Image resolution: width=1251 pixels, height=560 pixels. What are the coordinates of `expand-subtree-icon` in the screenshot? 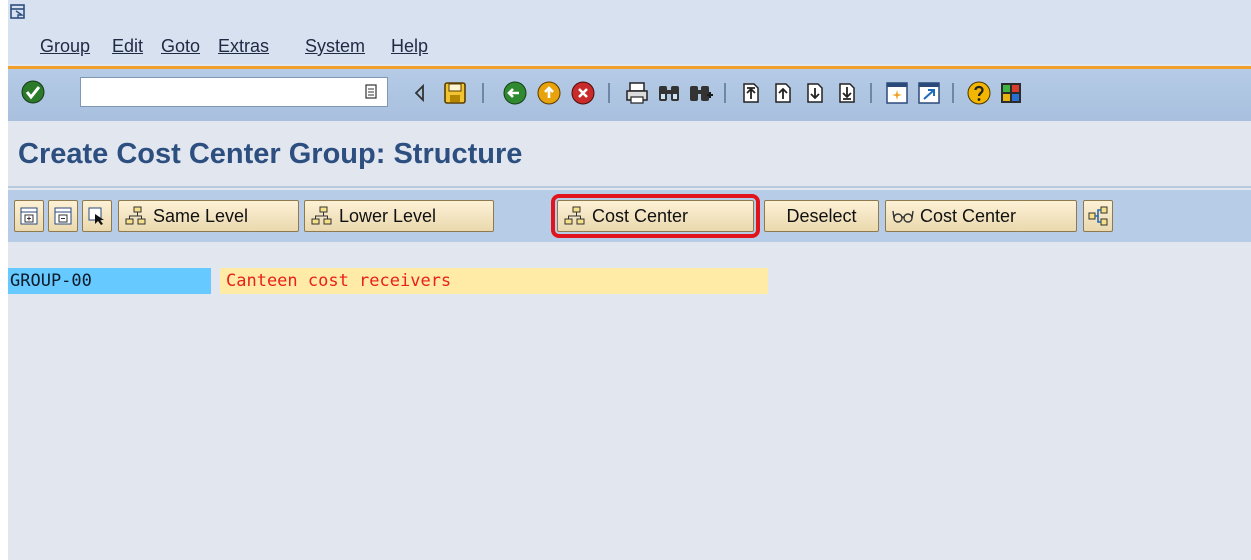 It's located at (29, 216).